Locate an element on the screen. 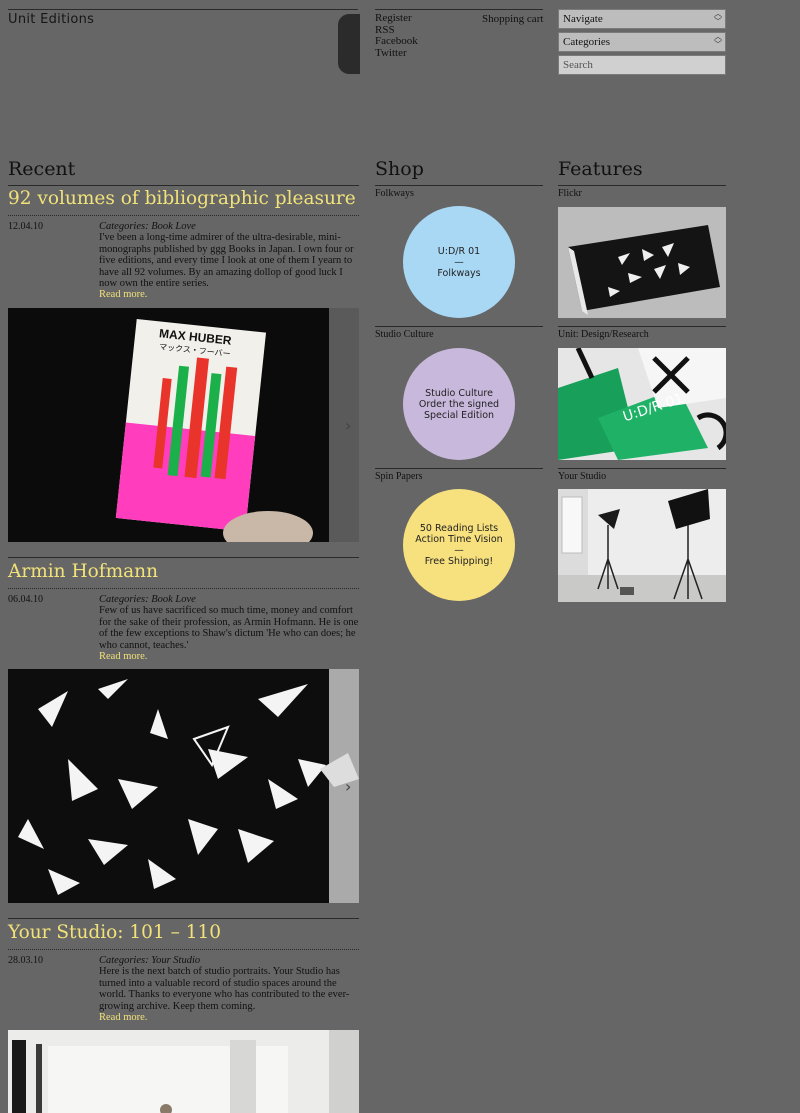  shop-circle-line: 50 Reading Lists is located at coordinates (459, 528).